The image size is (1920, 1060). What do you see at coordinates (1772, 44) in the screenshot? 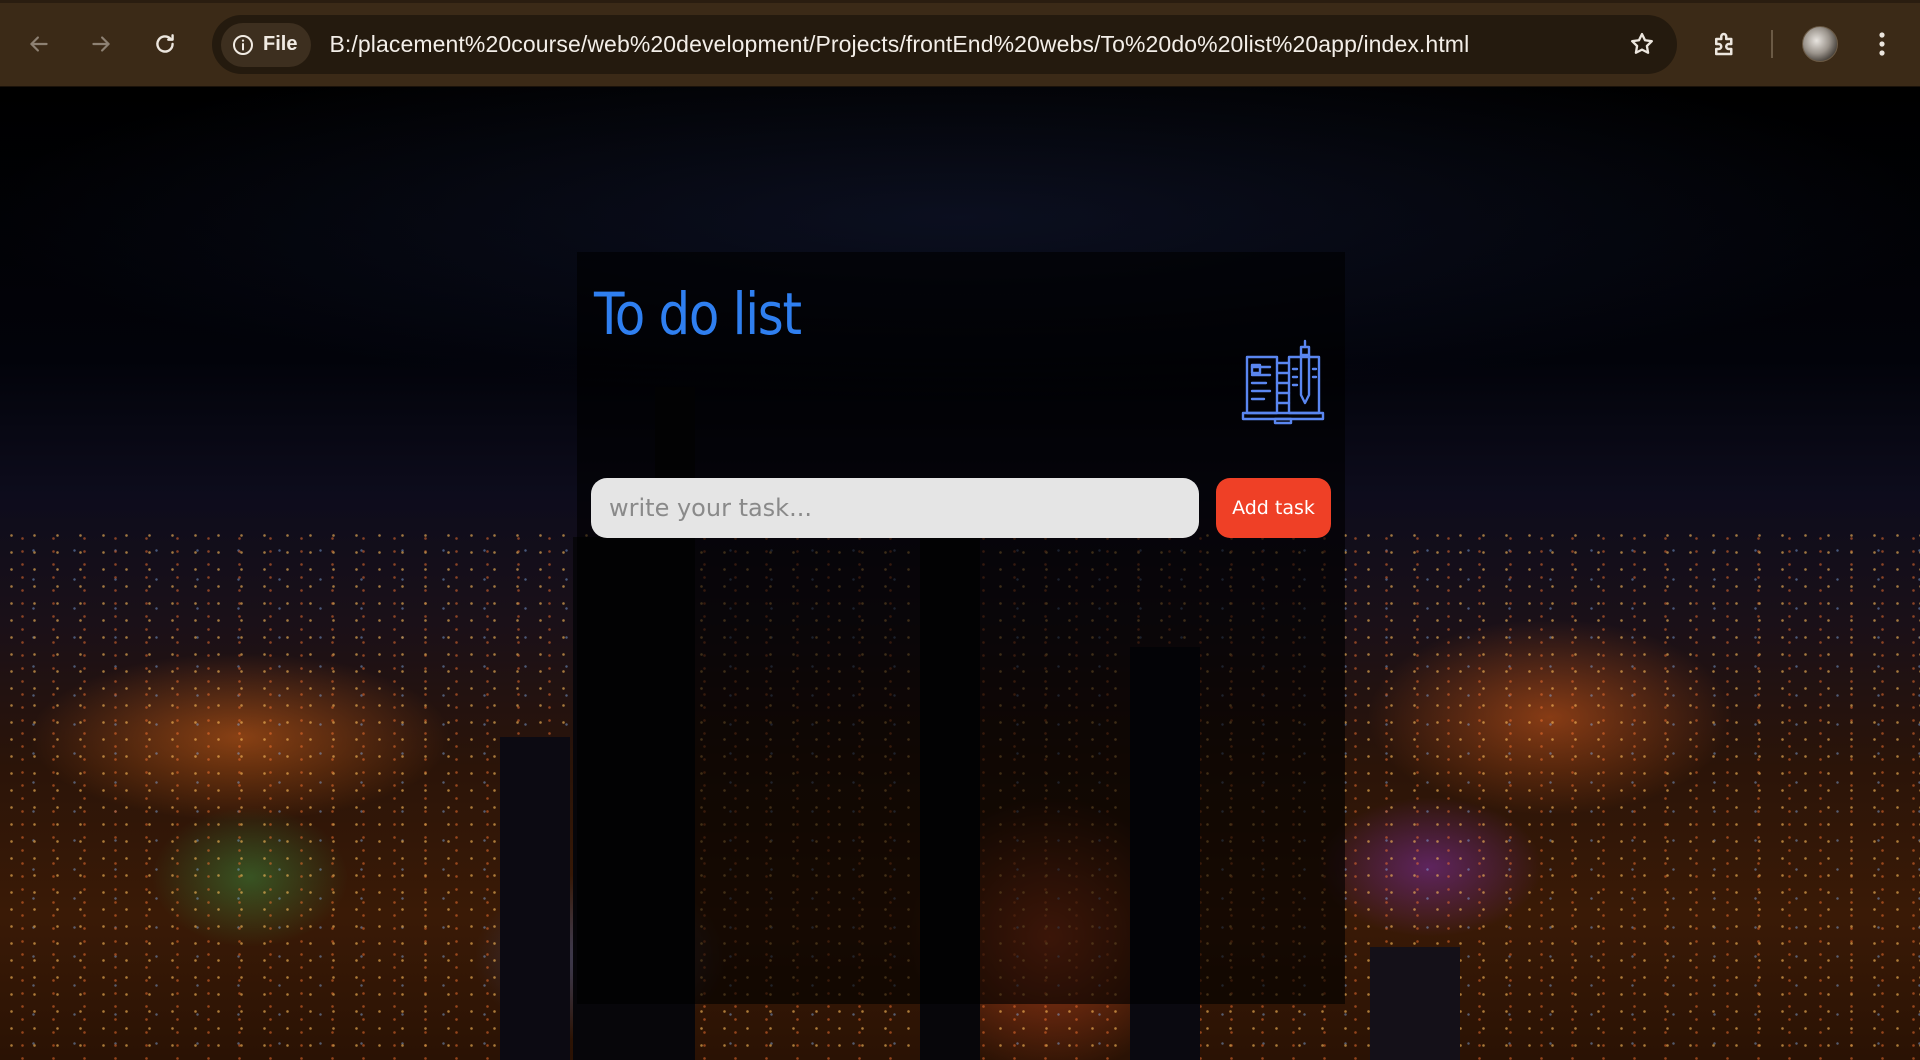
I see `toolbar-divider` at bounding box center [1772, 44].